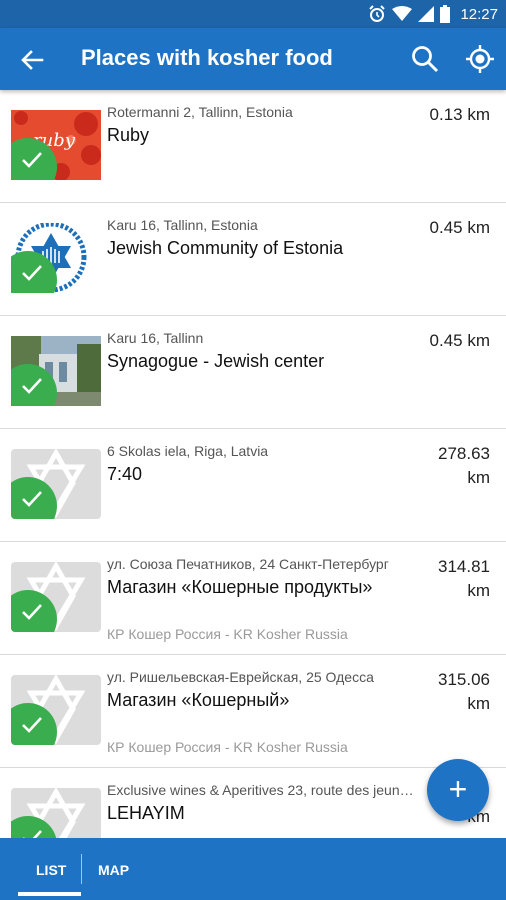  Describe the element at coordinates (225, 248) in the screenshot. I see `place-name: Jewish Community of Estonia` at that location.